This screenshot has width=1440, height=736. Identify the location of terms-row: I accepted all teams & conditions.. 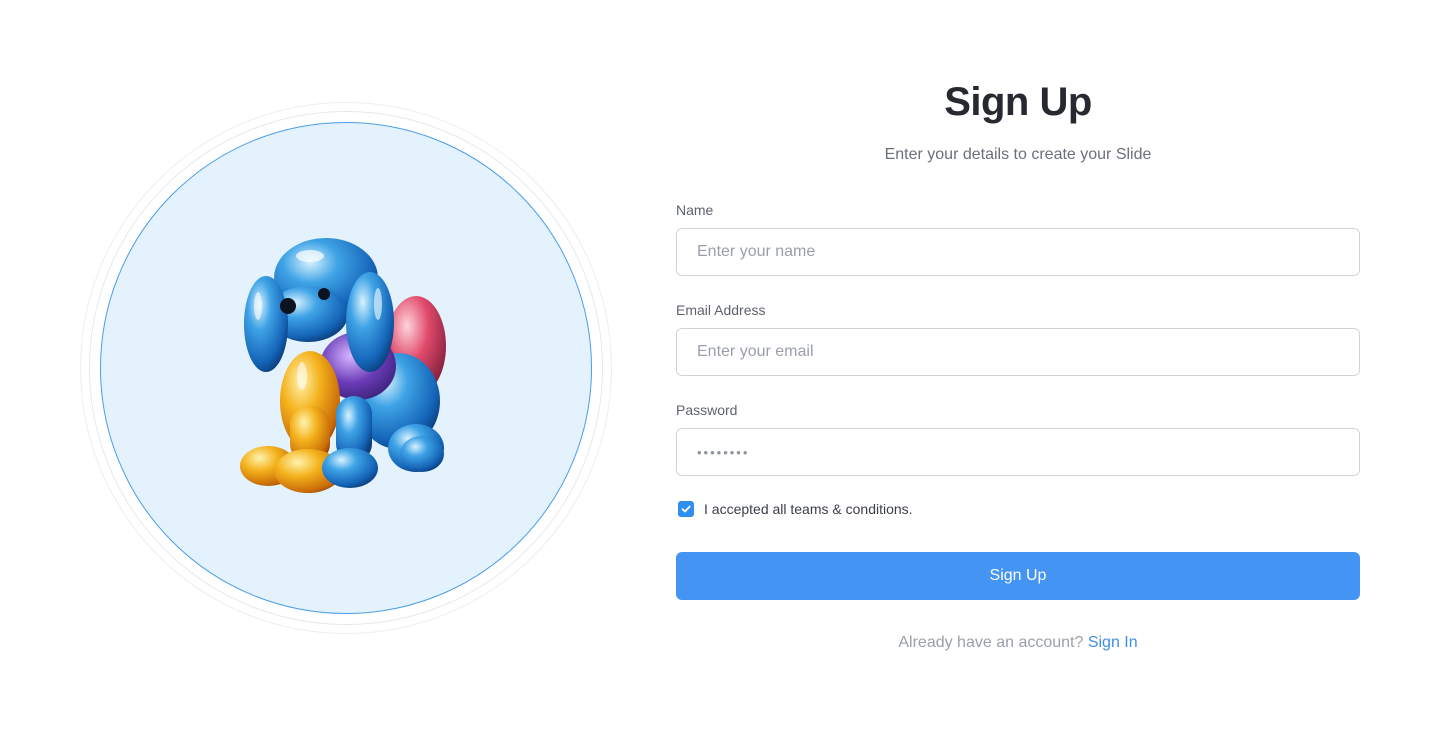
(795, 509).